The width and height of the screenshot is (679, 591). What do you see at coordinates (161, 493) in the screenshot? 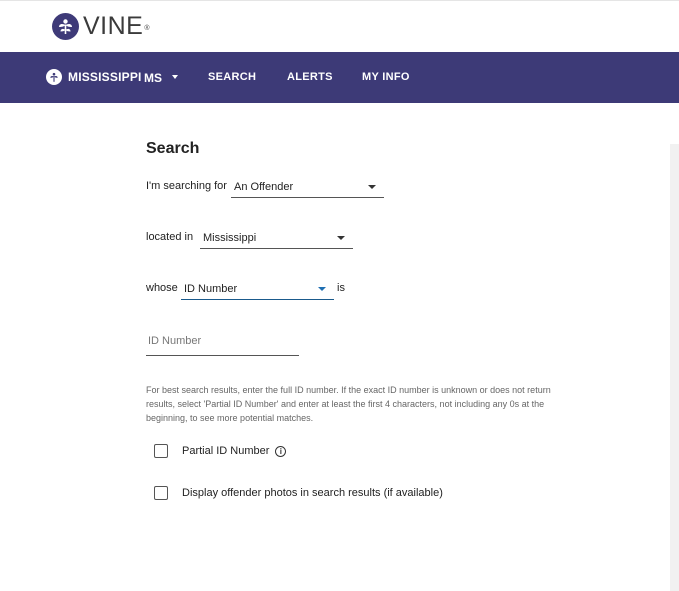
I see `display-photos-checkbox` at bounding box center [161, 493].